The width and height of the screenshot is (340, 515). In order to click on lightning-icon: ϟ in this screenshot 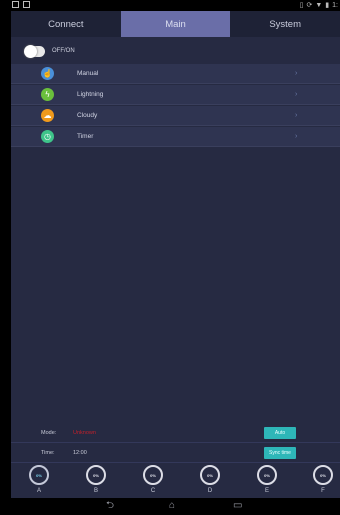, I will do `click(47, 94)`.